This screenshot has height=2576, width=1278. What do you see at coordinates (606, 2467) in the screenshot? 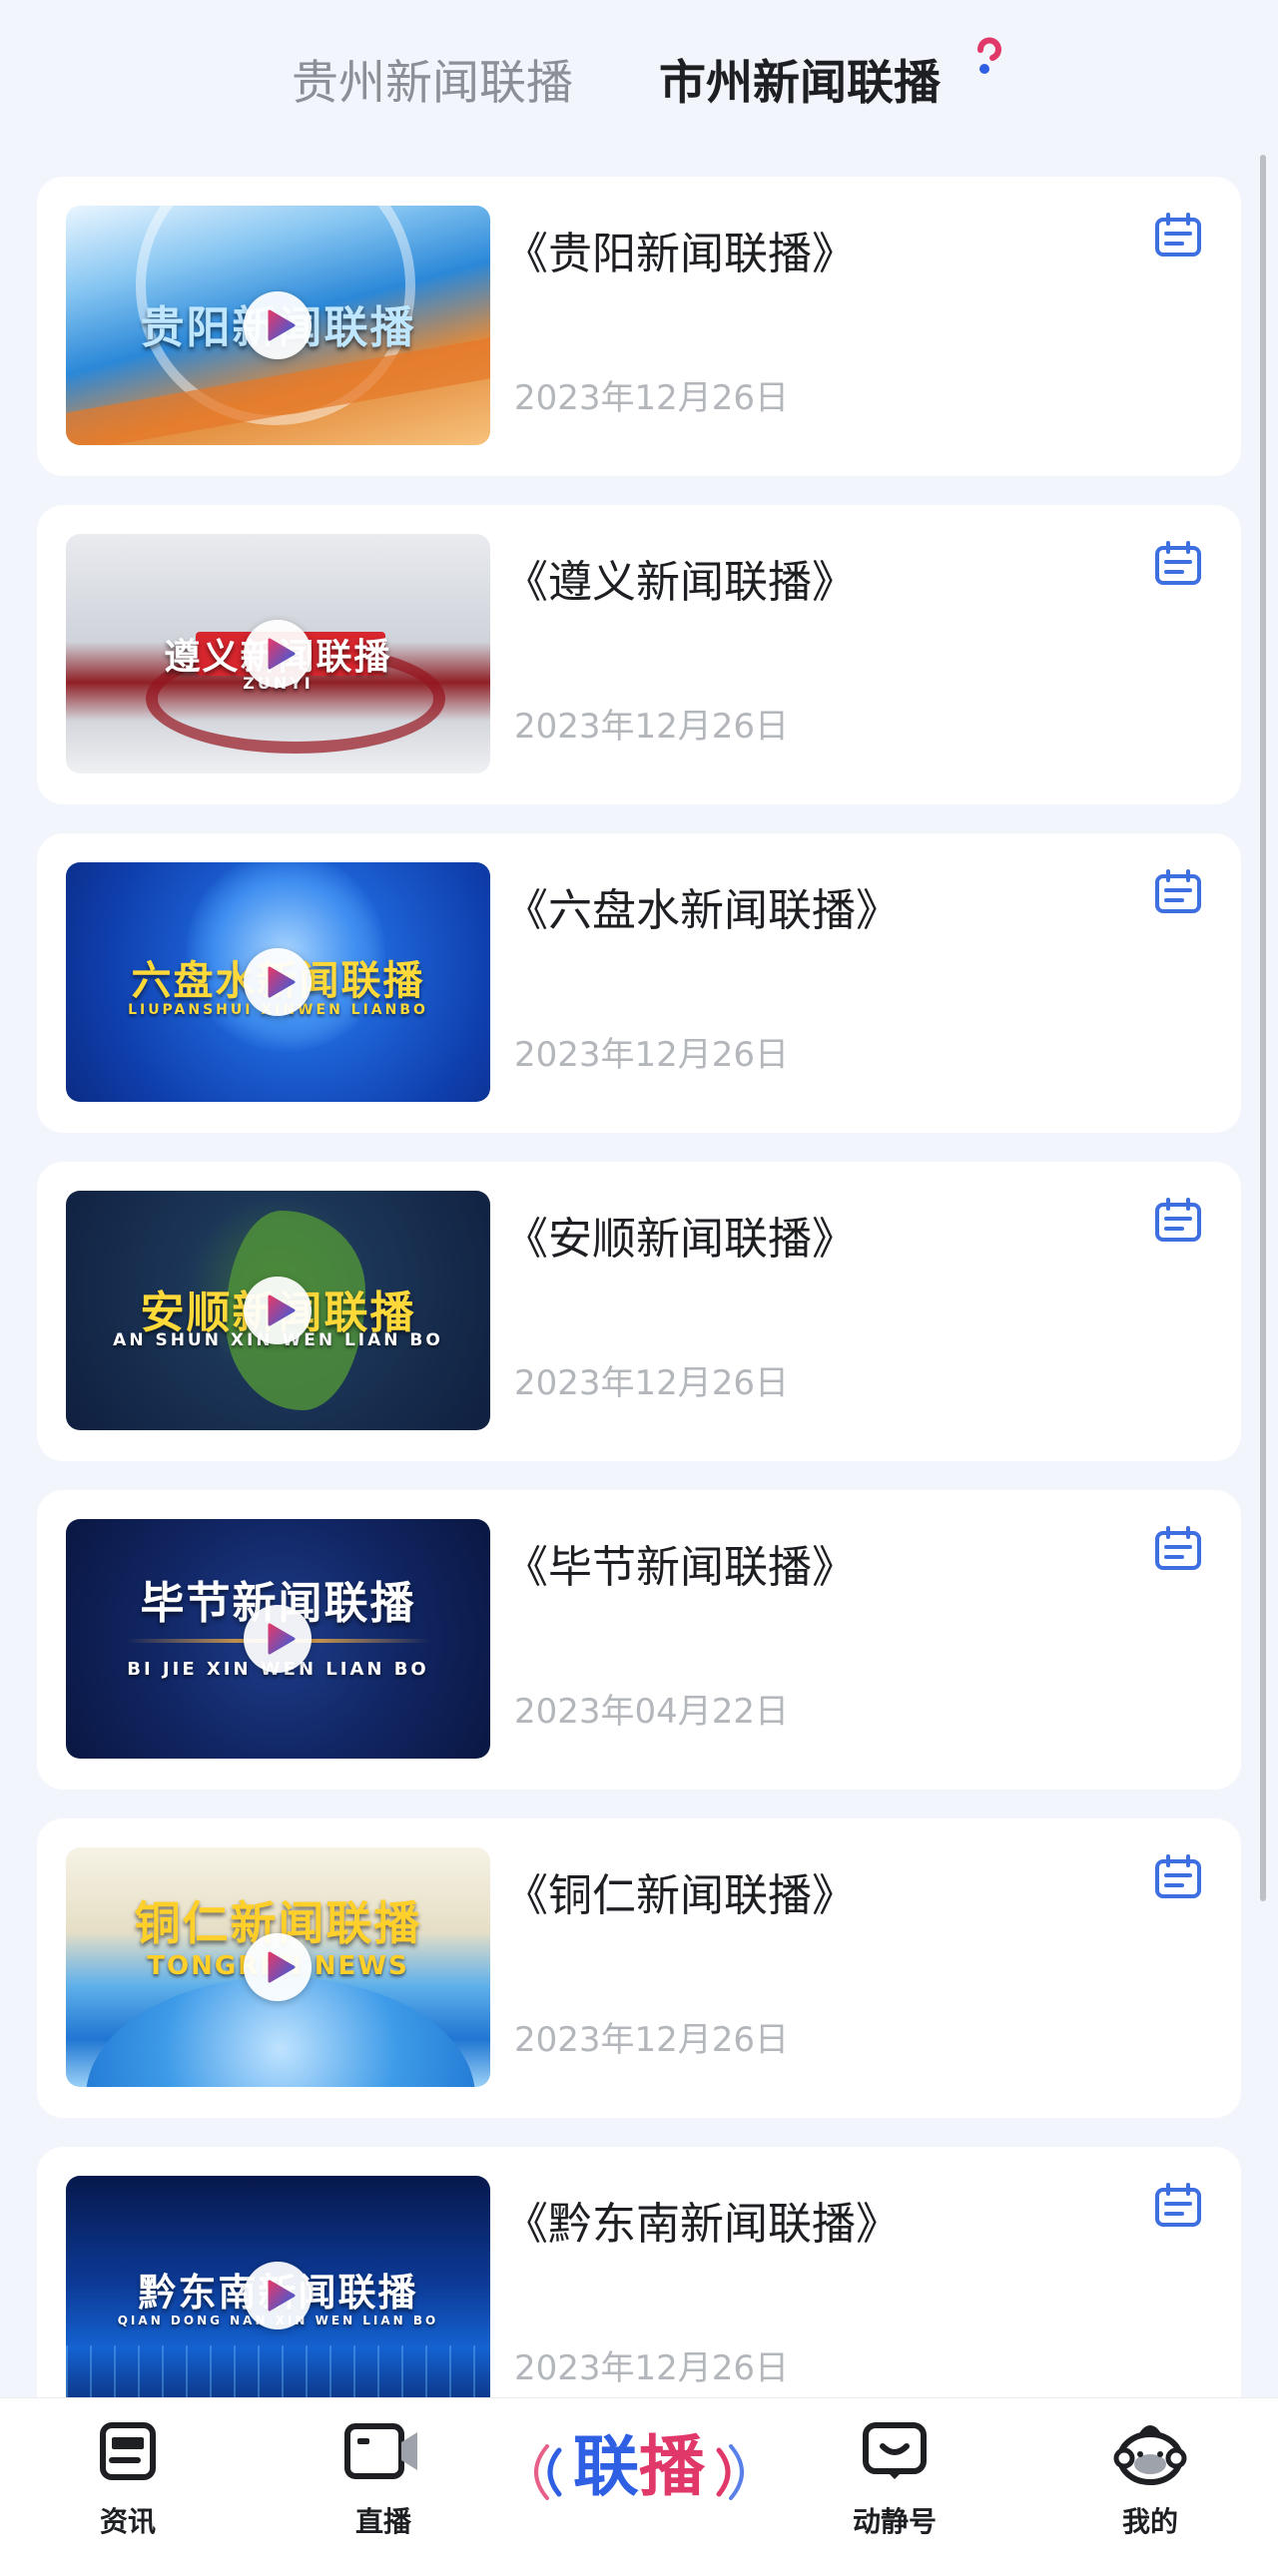
I see `nav-lianbo-label-part1: 联` at bounding box center [606, 2467].